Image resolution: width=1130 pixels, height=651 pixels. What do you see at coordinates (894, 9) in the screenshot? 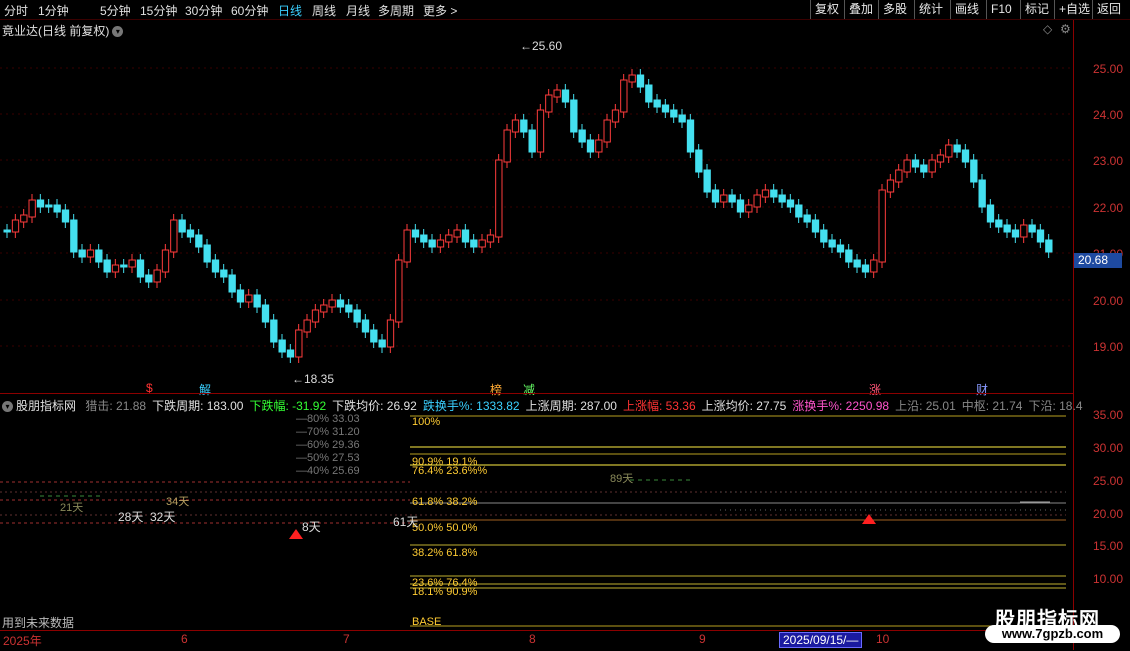
I see `multi-stock-button: 多股` at bounding box center [894, 9].